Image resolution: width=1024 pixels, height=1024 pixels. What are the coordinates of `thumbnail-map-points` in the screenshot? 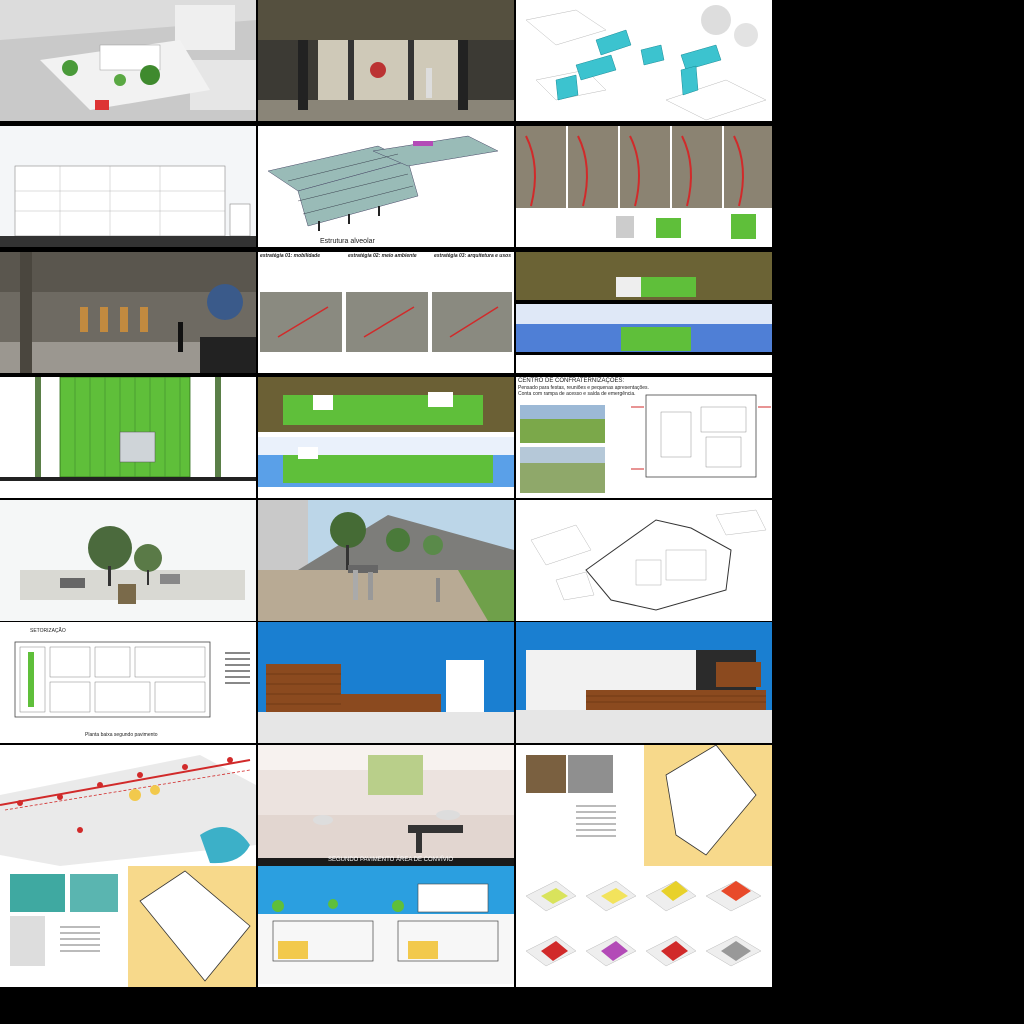 It's located at (128, 805).